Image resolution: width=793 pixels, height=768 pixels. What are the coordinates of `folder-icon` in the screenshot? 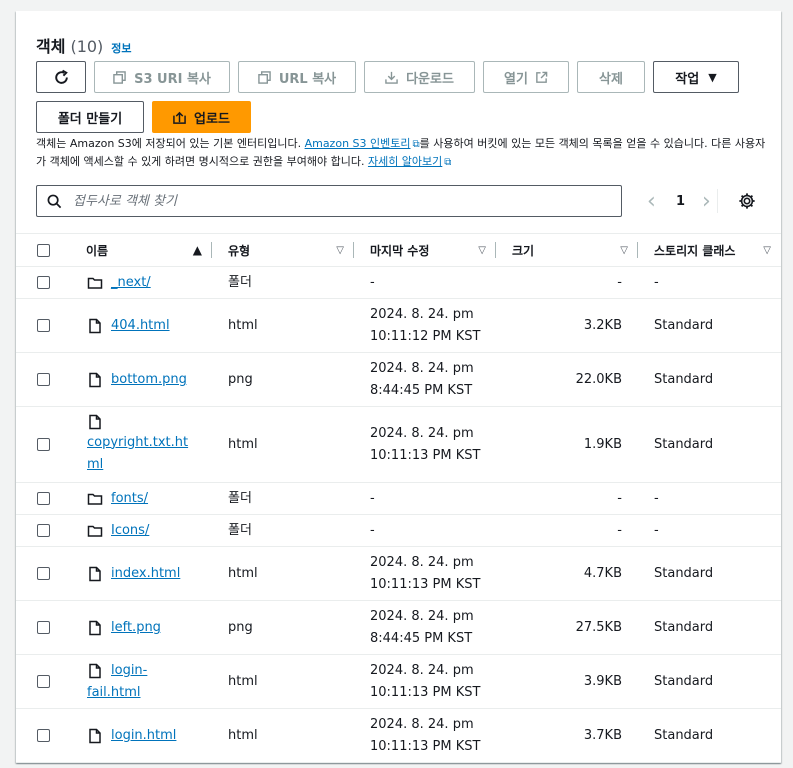 It's located at (95, 531).